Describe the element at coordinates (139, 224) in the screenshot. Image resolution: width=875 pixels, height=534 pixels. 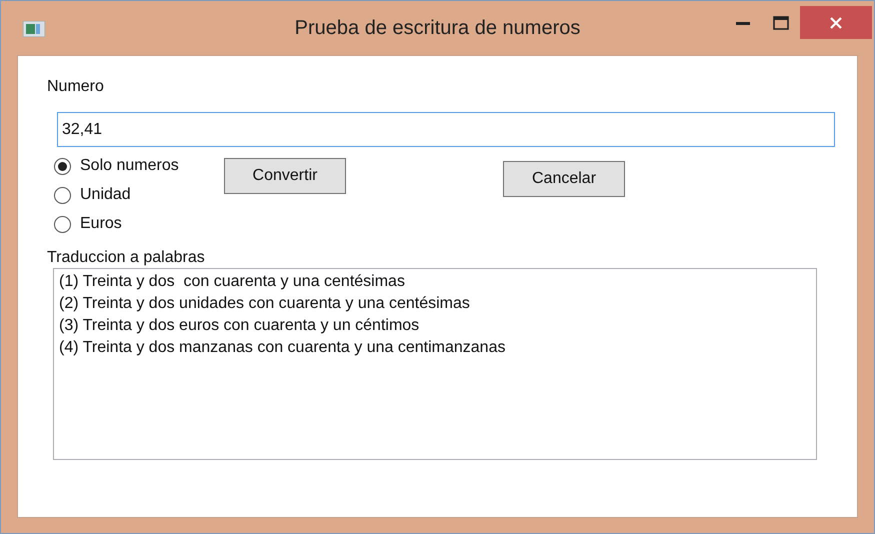
I see `radio-option: Euros` at that location.